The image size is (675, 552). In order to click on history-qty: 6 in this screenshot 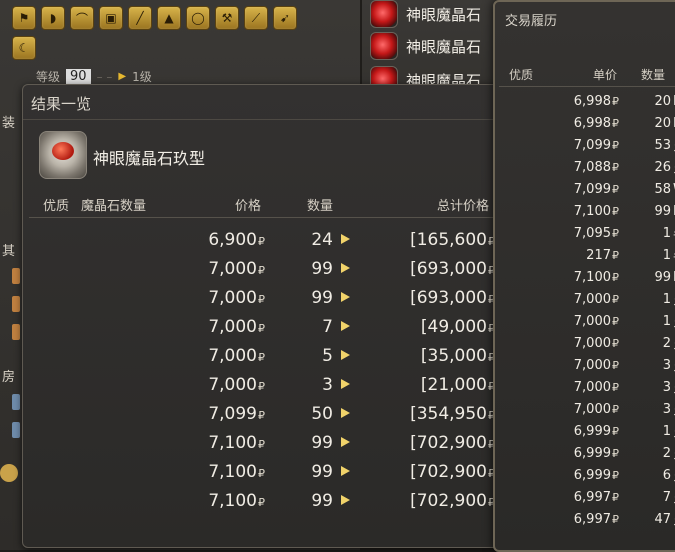, I will do `click(666, 475)`.